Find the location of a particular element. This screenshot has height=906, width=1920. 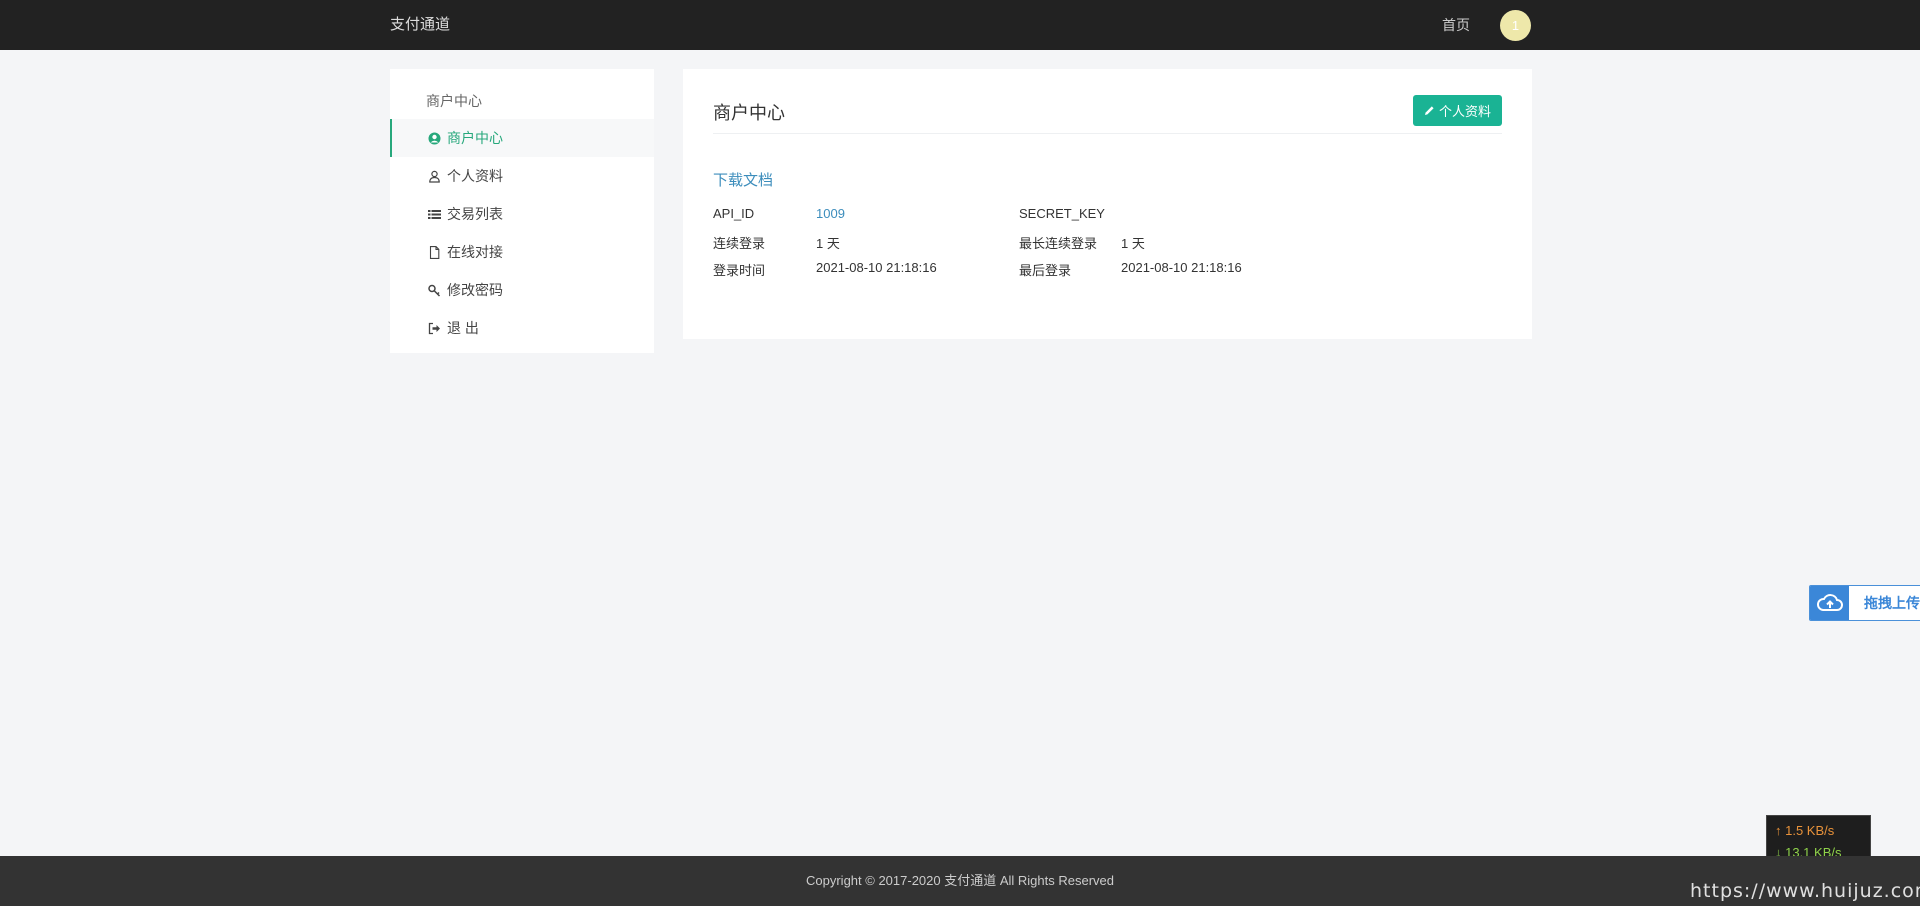

longest-login-value: 1 天 is located at coordinates (1133, 242).